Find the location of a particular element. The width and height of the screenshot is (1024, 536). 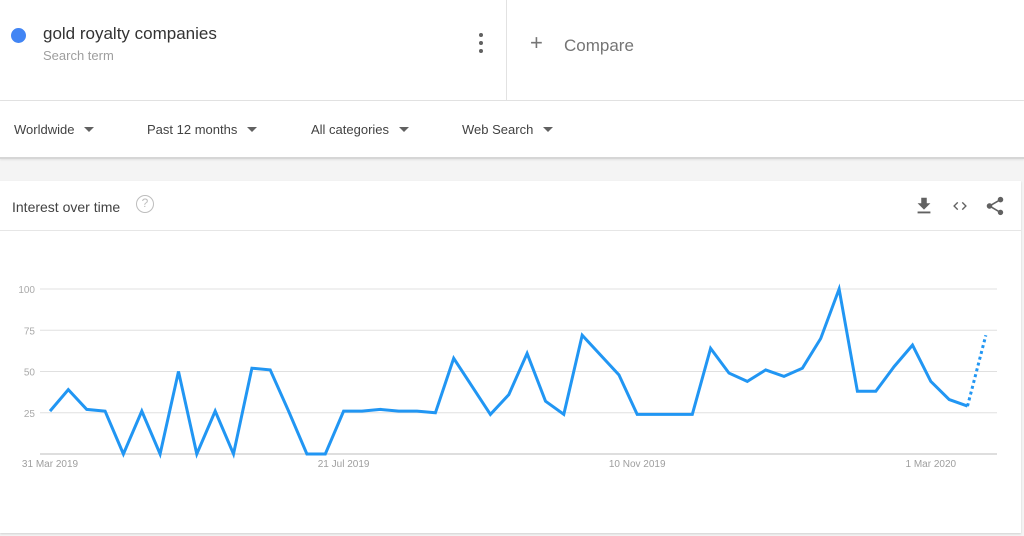

y-tick-label: 75 is located at coordinates (30, 331).